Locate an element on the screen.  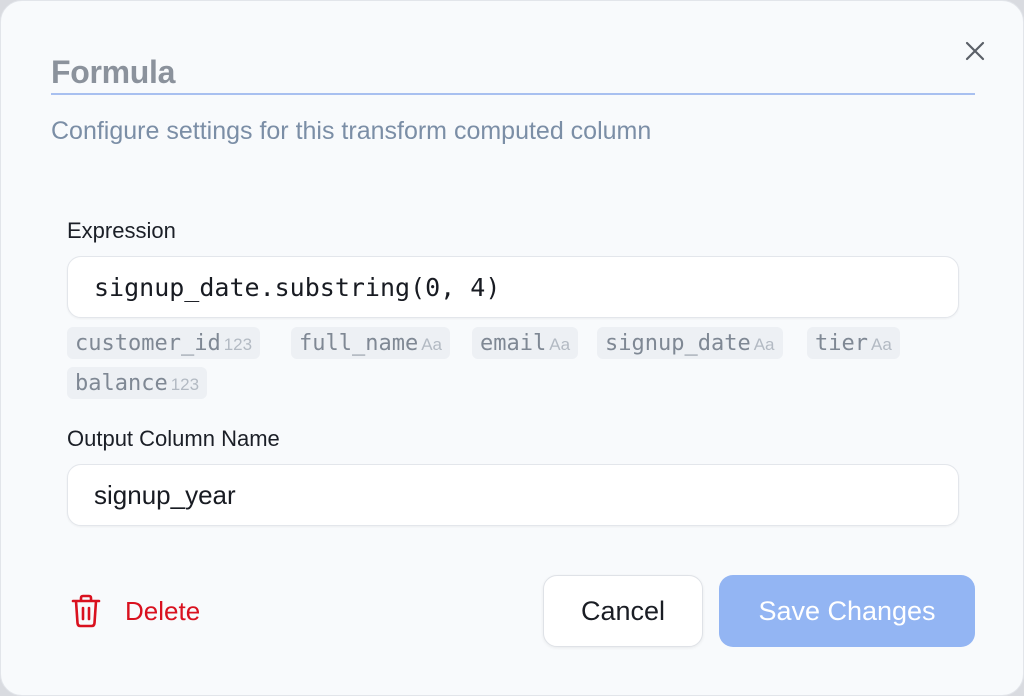
column-chip-balance: balance 123 is located at coordinates (137, 383).